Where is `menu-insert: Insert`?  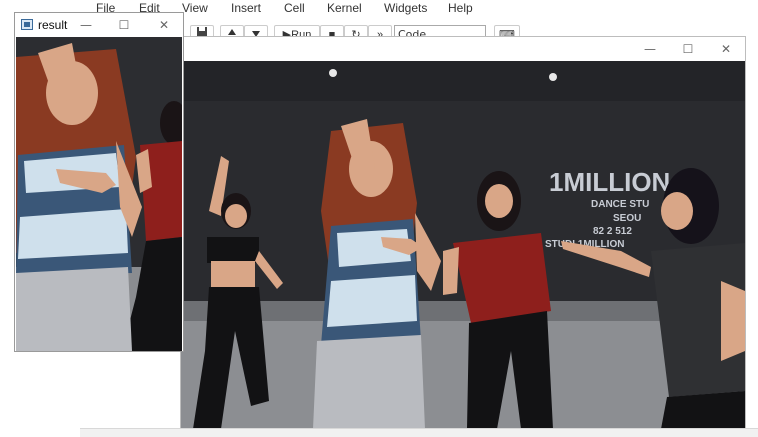 menu-insert: Insert is located at coordinates (246, 8).